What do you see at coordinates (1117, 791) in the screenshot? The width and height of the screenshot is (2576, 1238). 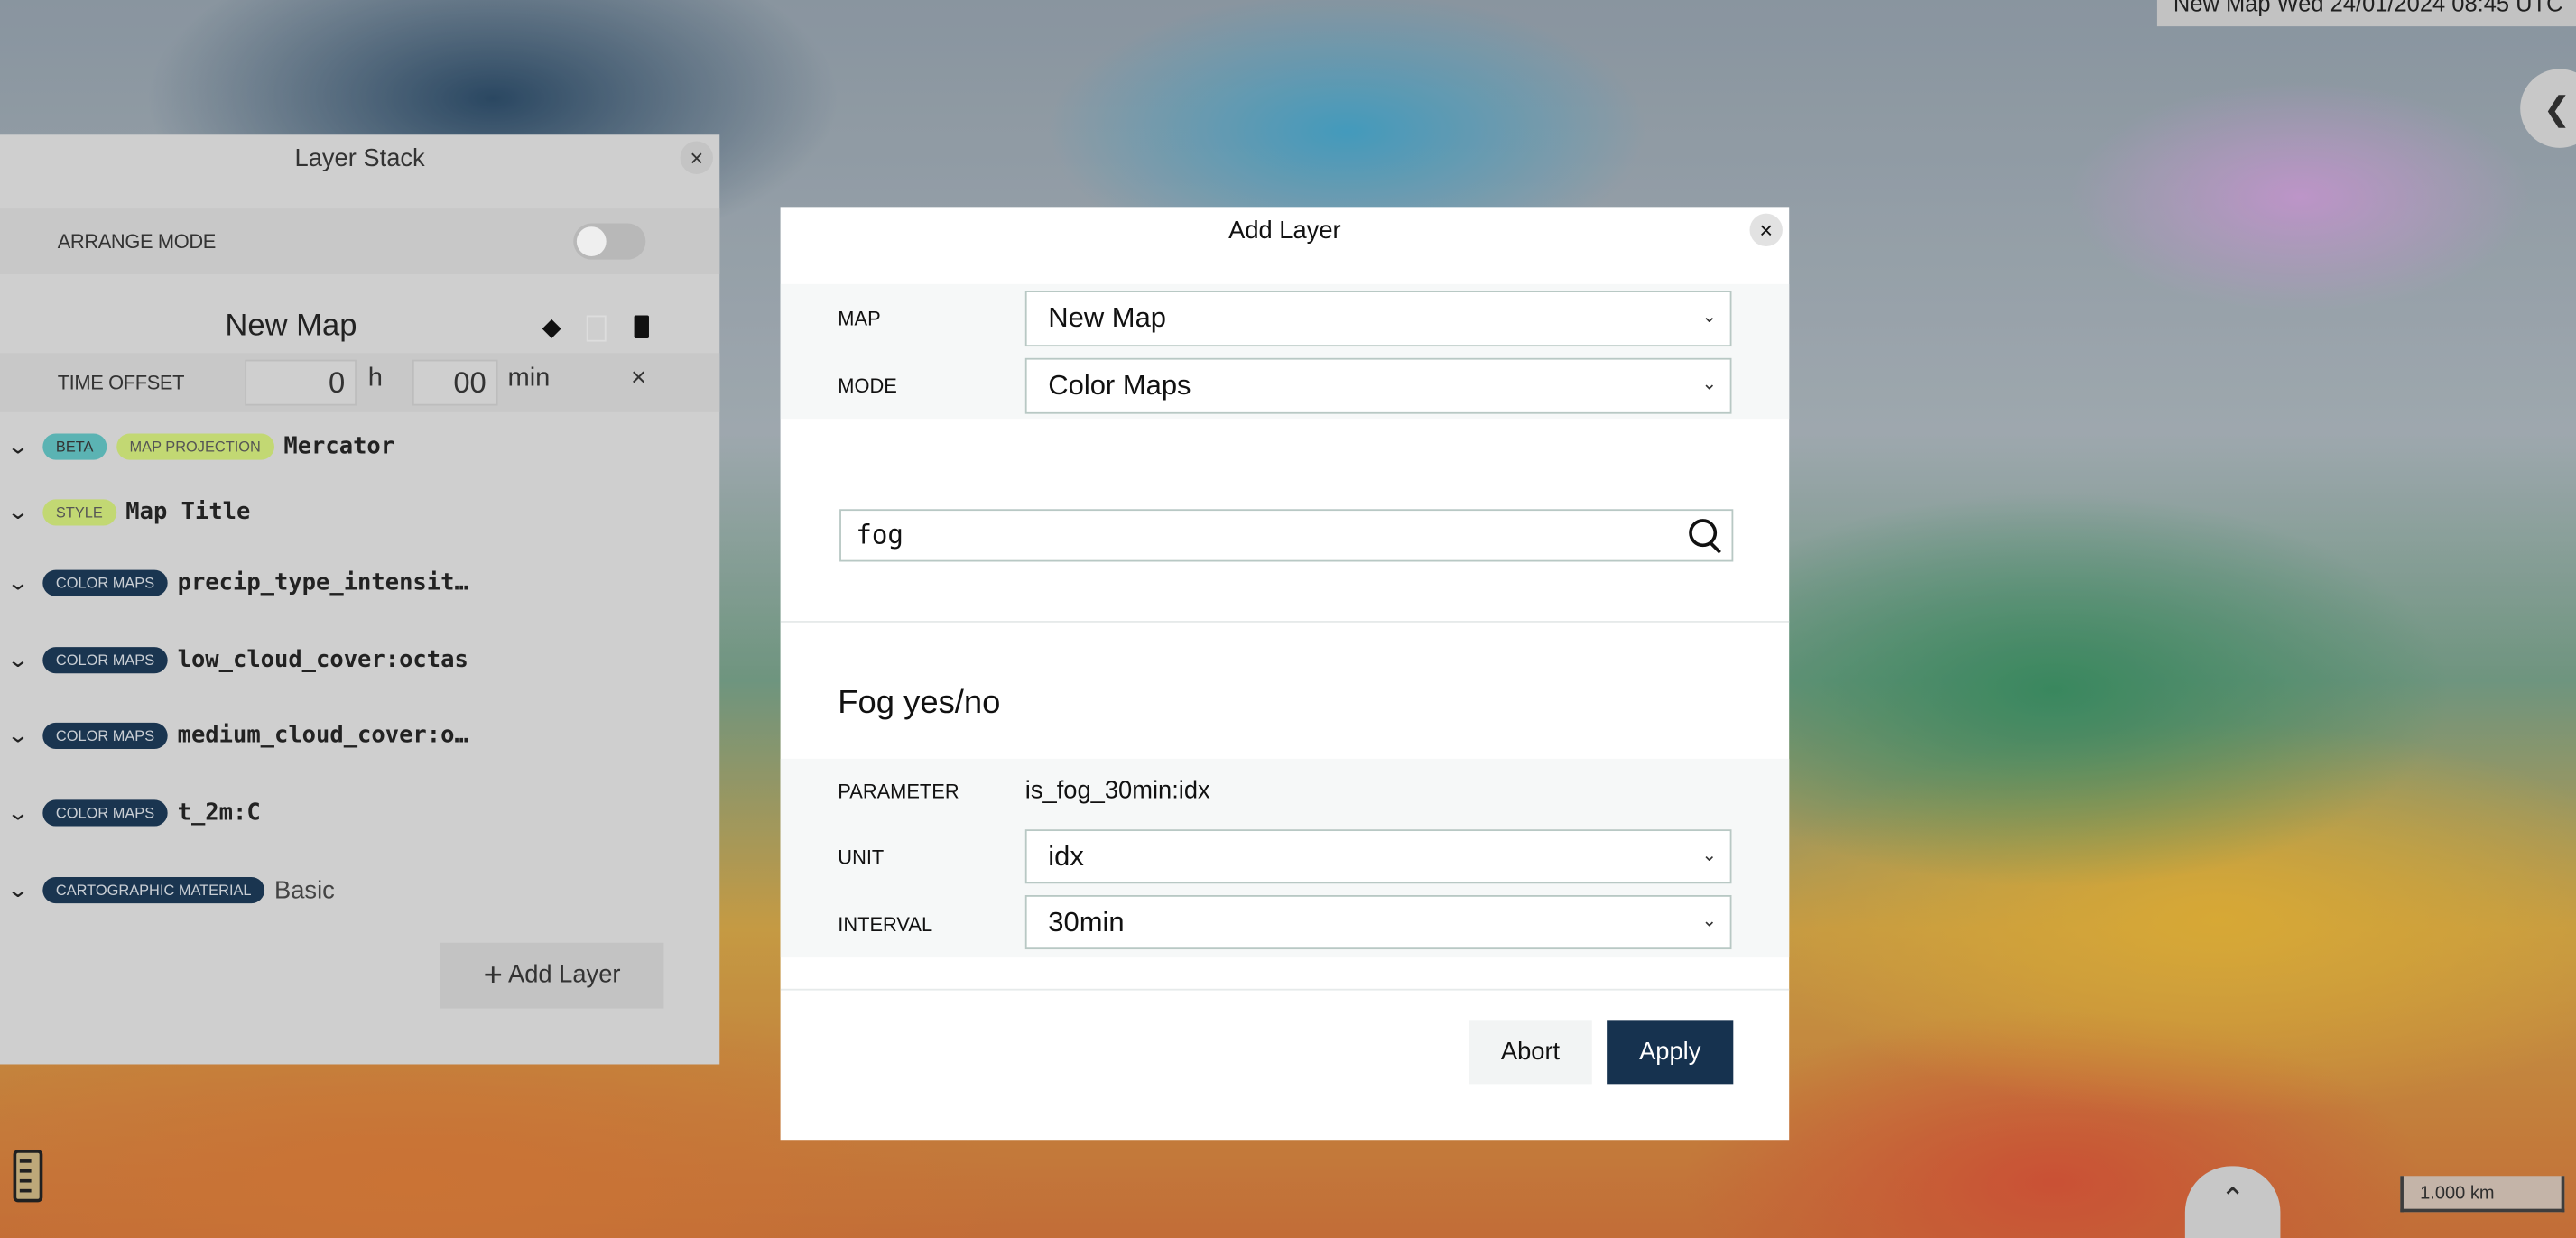 I see `parameter-value: is_fog_30min:idx` at bounding box center [1117, 791].